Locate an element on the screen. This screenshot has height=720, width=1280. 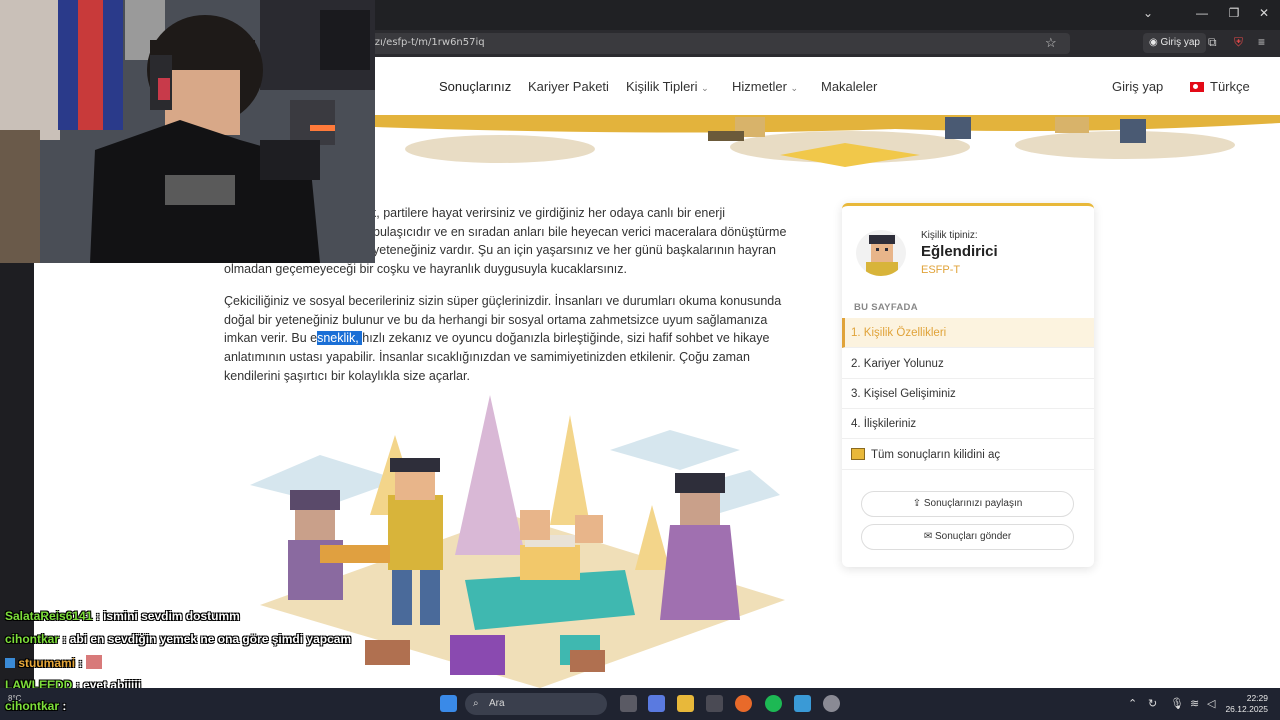
wifi-icon: ≋ is located at coordinates (1194, 703).